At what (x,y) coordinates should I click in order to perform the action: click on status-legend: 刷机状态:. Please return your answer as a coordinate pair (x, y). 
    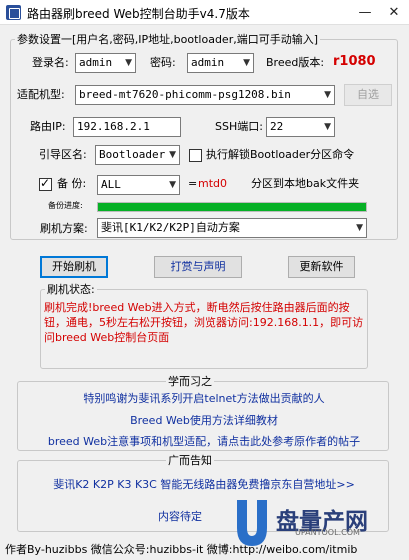
    Looking at the image, I should click on (71, 289).